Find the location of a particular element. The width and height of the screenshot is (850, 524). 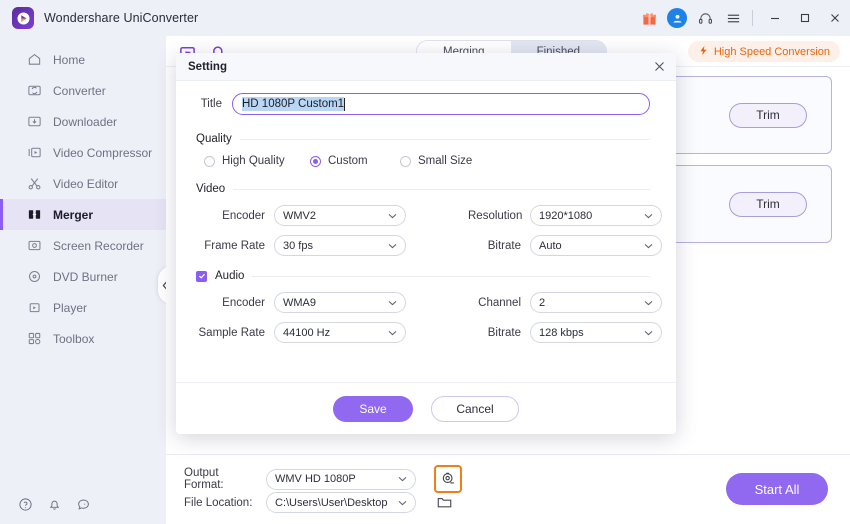

hamburger-menu-icon is located at coordinates (733, 18).